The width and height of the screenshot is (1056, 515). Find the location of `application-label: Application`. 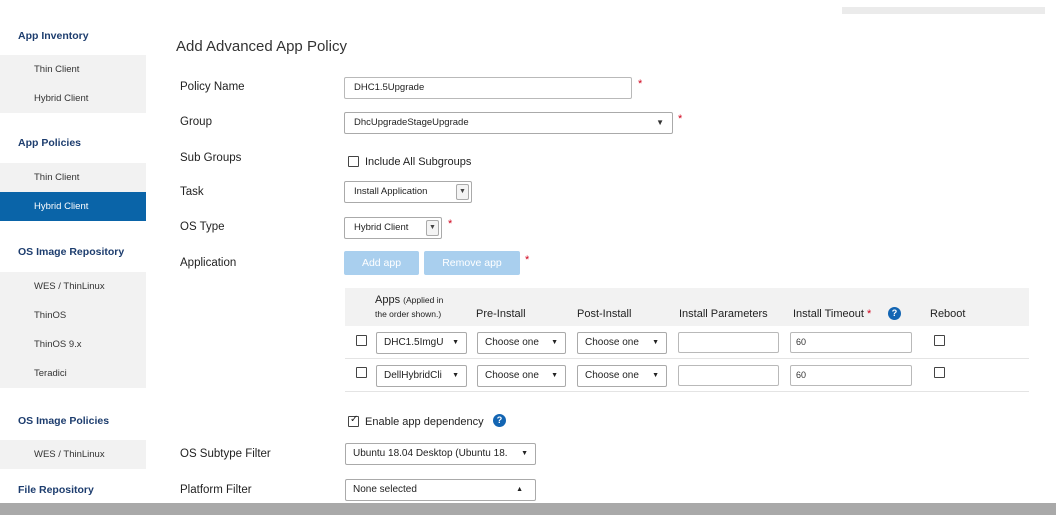

application-label: Application is located at coordinates (208, 263).